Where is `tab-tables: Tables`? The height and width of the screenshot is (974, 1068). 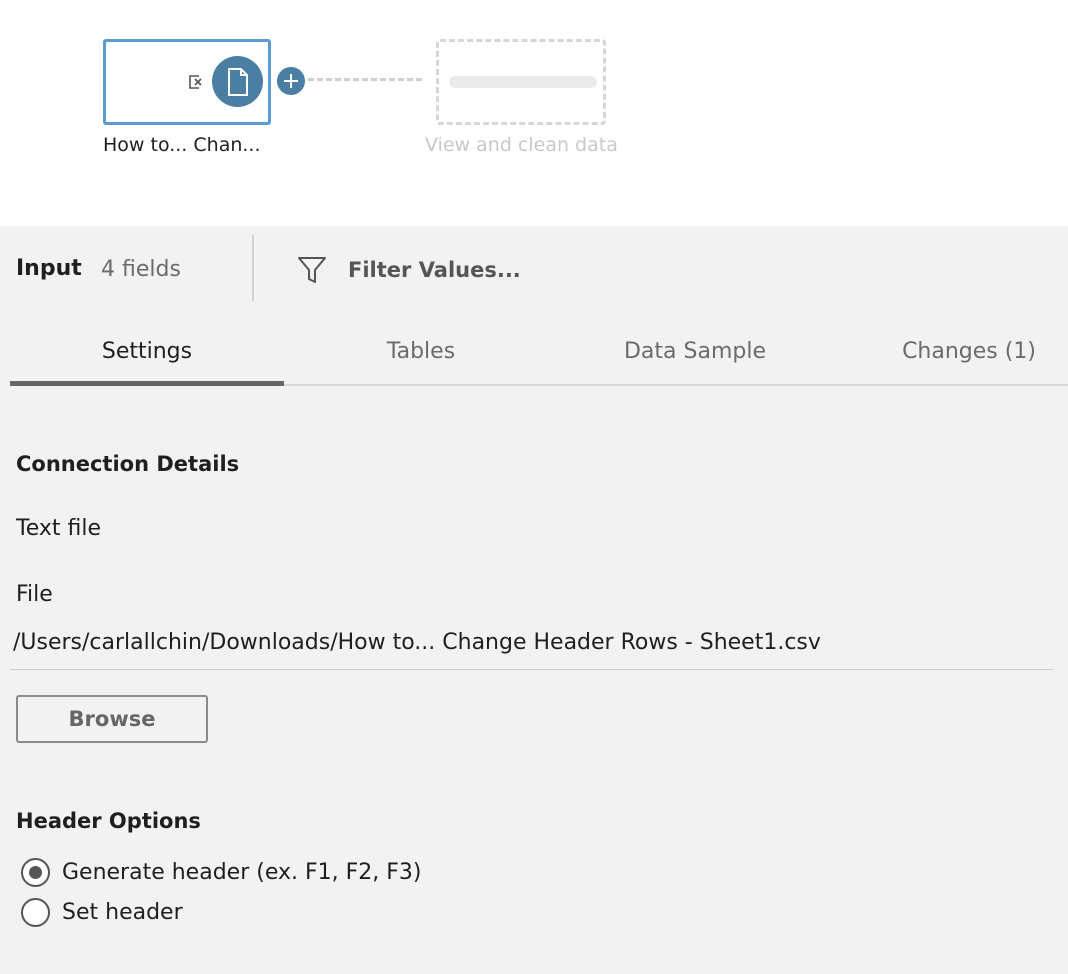
tab-tables: Tables is located at coordinates (421, 358).